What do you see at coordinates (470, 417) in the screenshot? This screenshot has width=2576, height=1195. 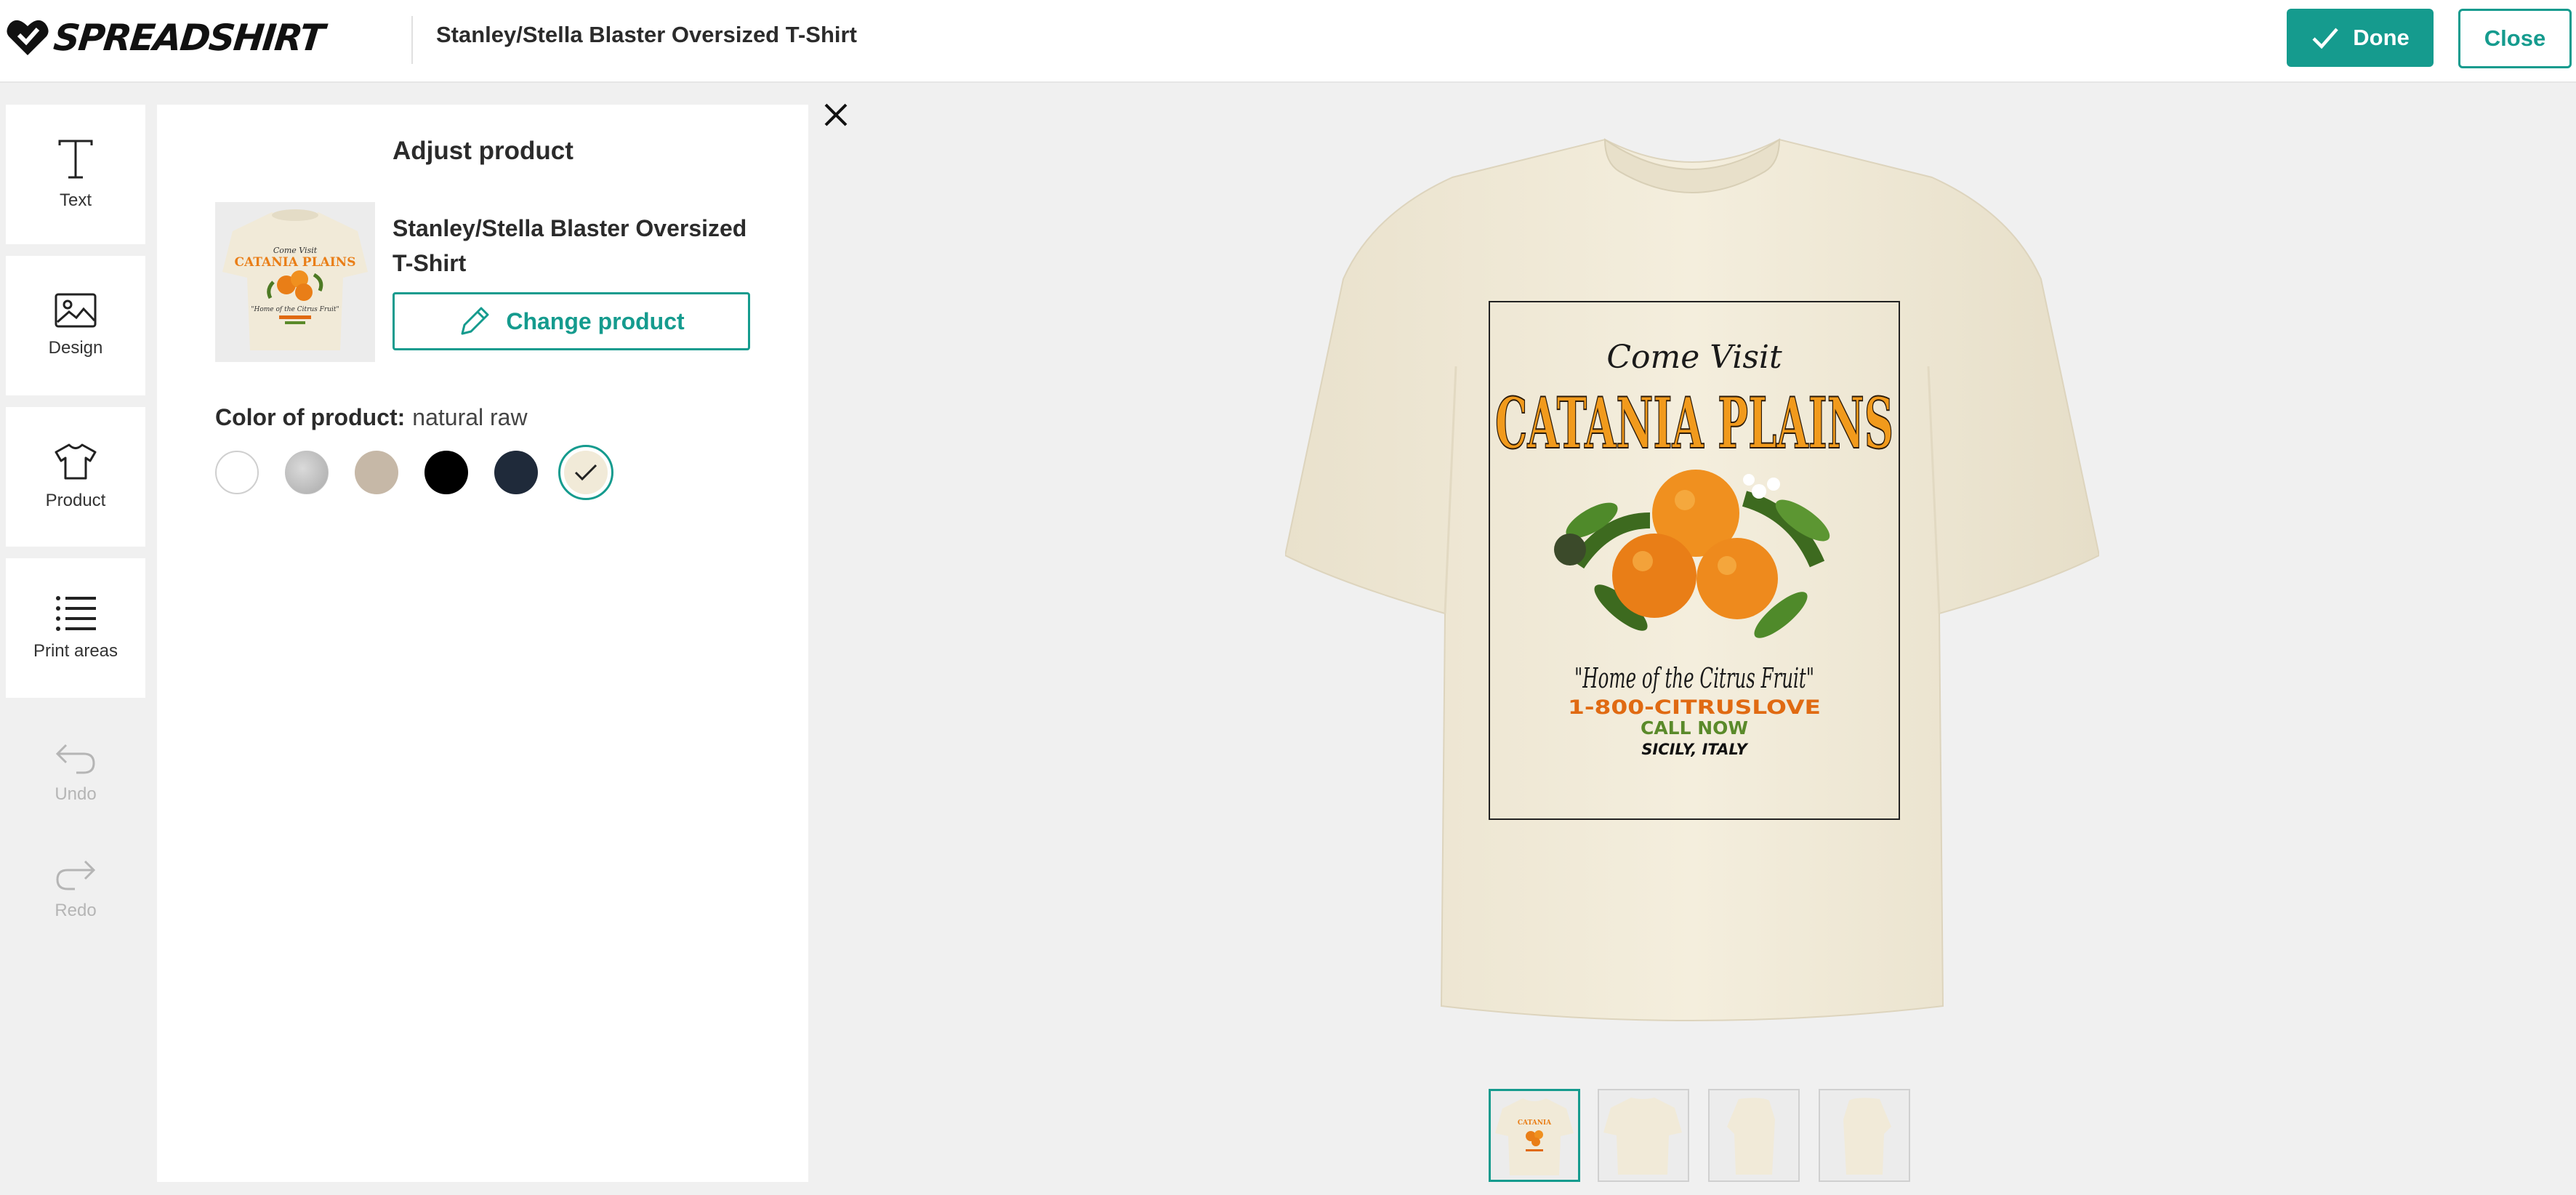 I see `color-value: natural raw` at bounding box center [470, 417].